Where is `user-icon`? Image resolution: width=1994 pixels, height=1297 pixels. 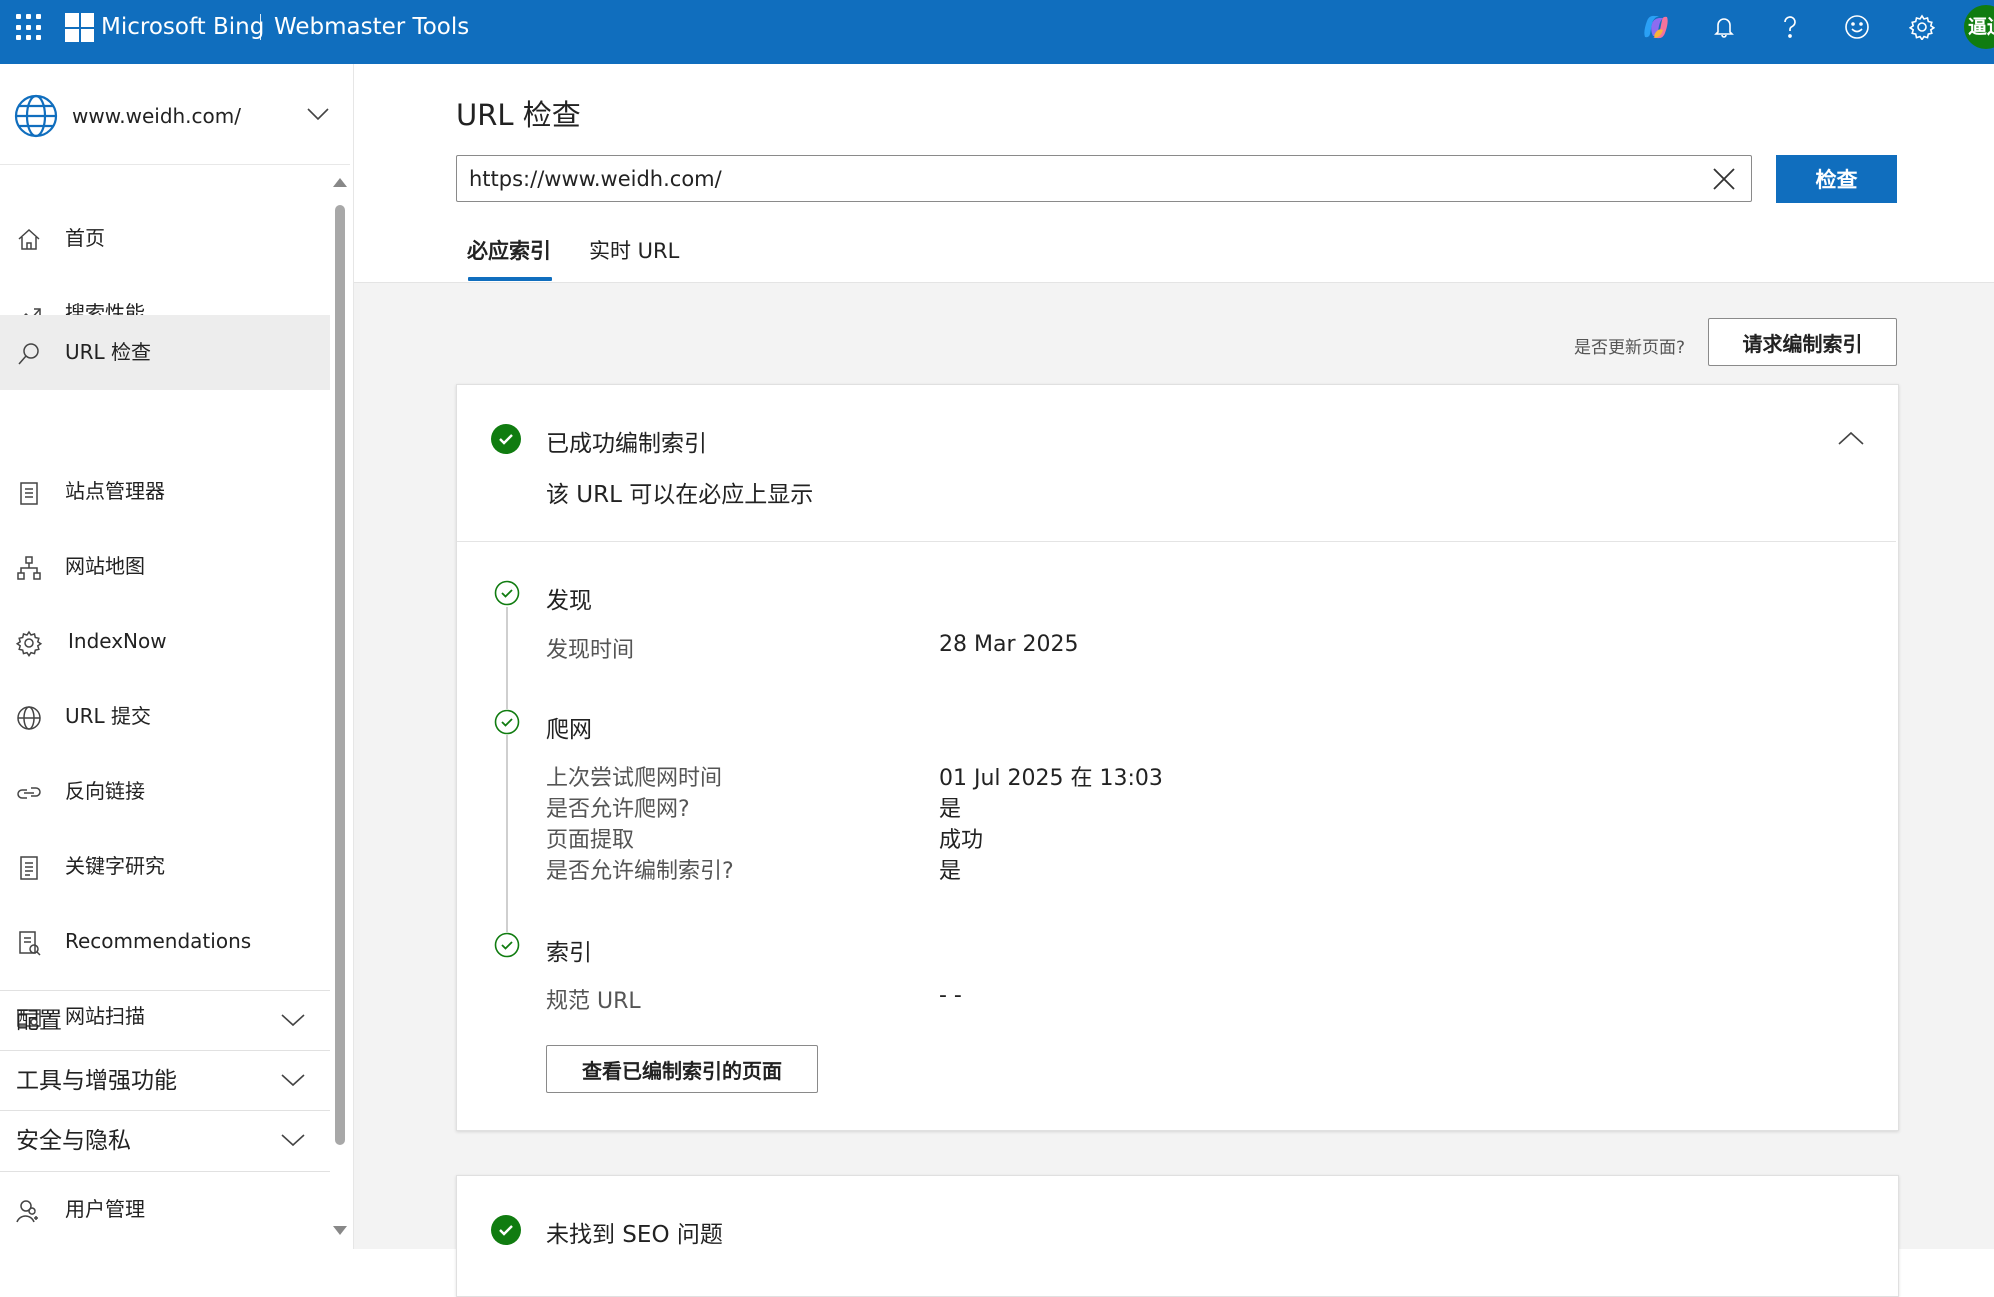 user-icon is located at coordinates (29, 1211).